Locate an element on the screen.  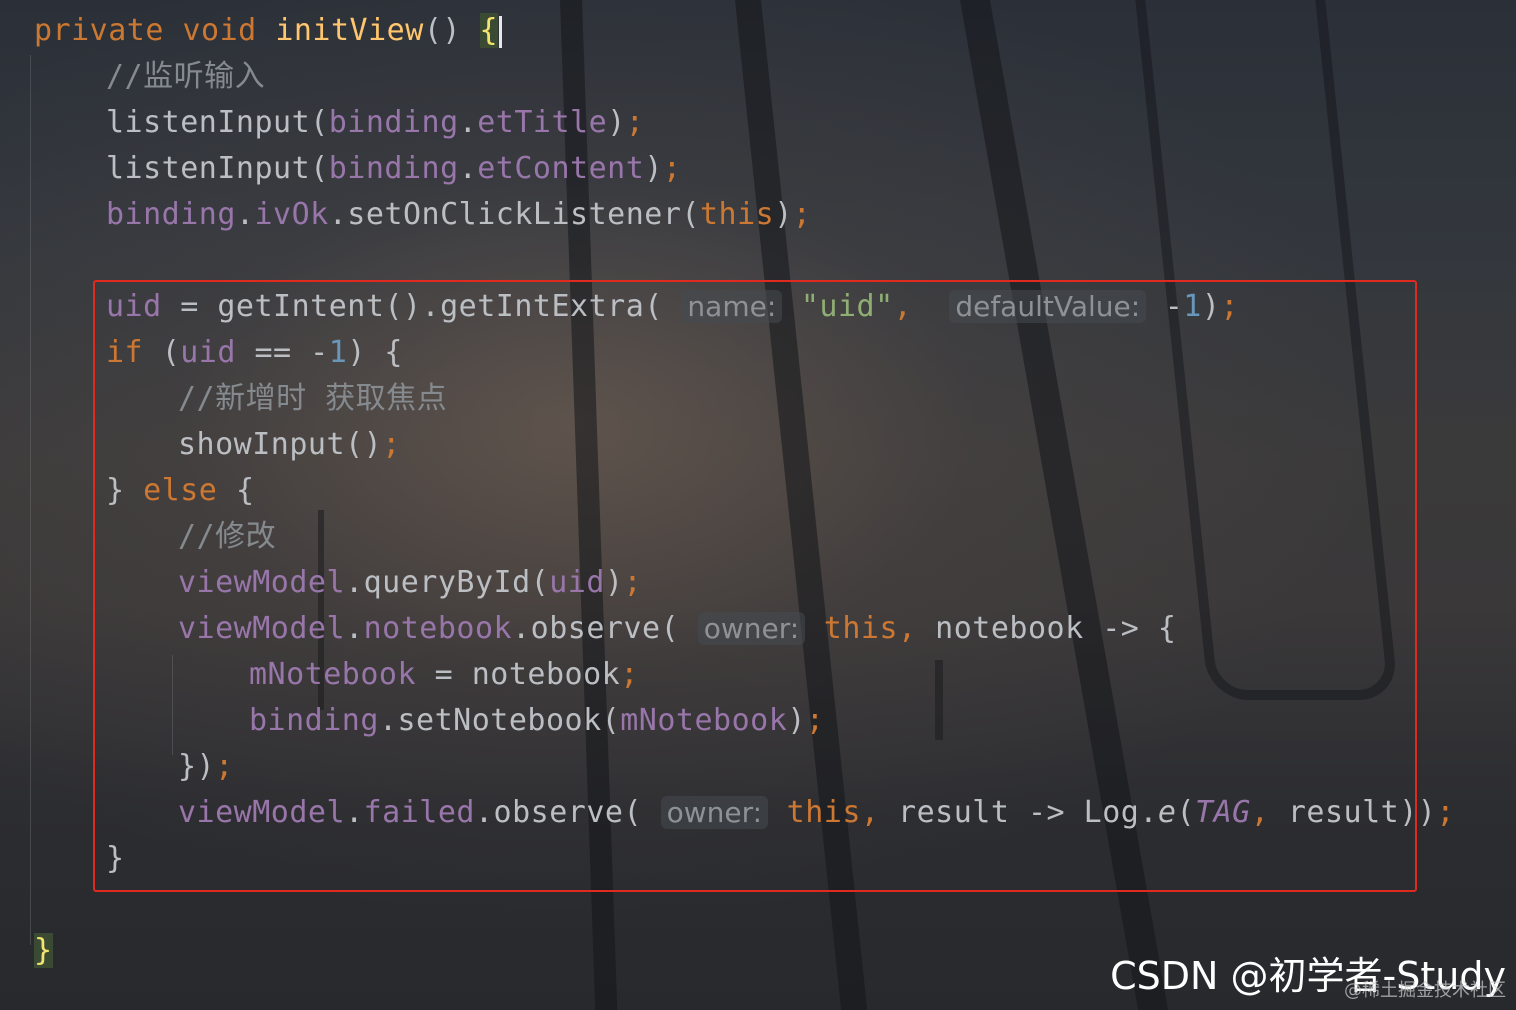
code-line: binding.ivOk.setOnClickListener(this); is located at coordinates (458, 215).